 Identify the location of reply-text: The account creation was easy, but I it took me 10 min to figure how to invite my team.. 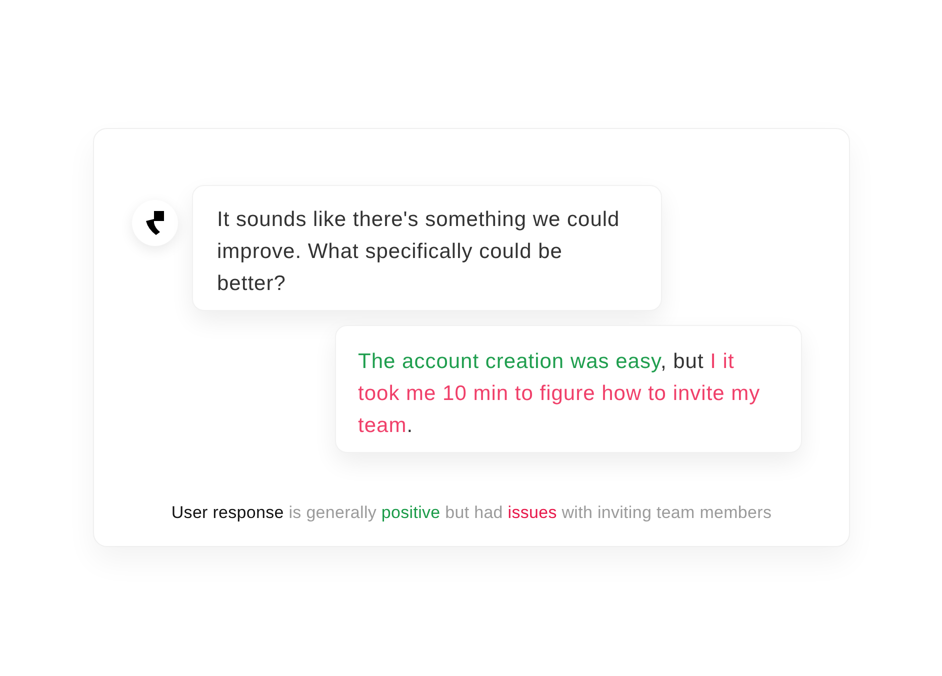
(560, 394).